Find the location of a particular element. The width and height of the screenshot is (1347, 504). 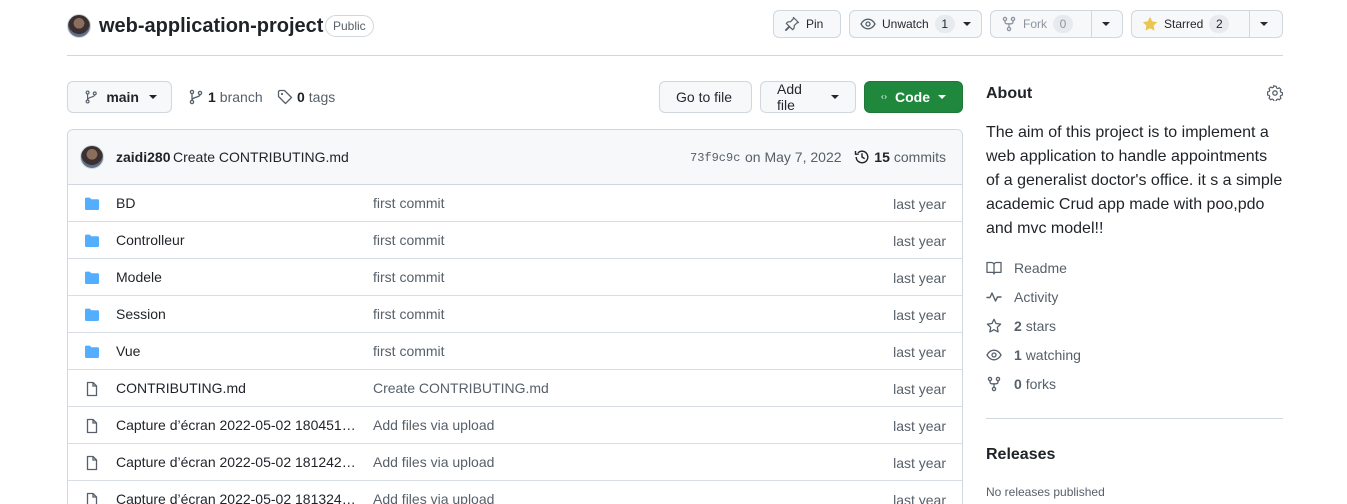

stars-counter: 2 is located at coordinates (1219, 24).